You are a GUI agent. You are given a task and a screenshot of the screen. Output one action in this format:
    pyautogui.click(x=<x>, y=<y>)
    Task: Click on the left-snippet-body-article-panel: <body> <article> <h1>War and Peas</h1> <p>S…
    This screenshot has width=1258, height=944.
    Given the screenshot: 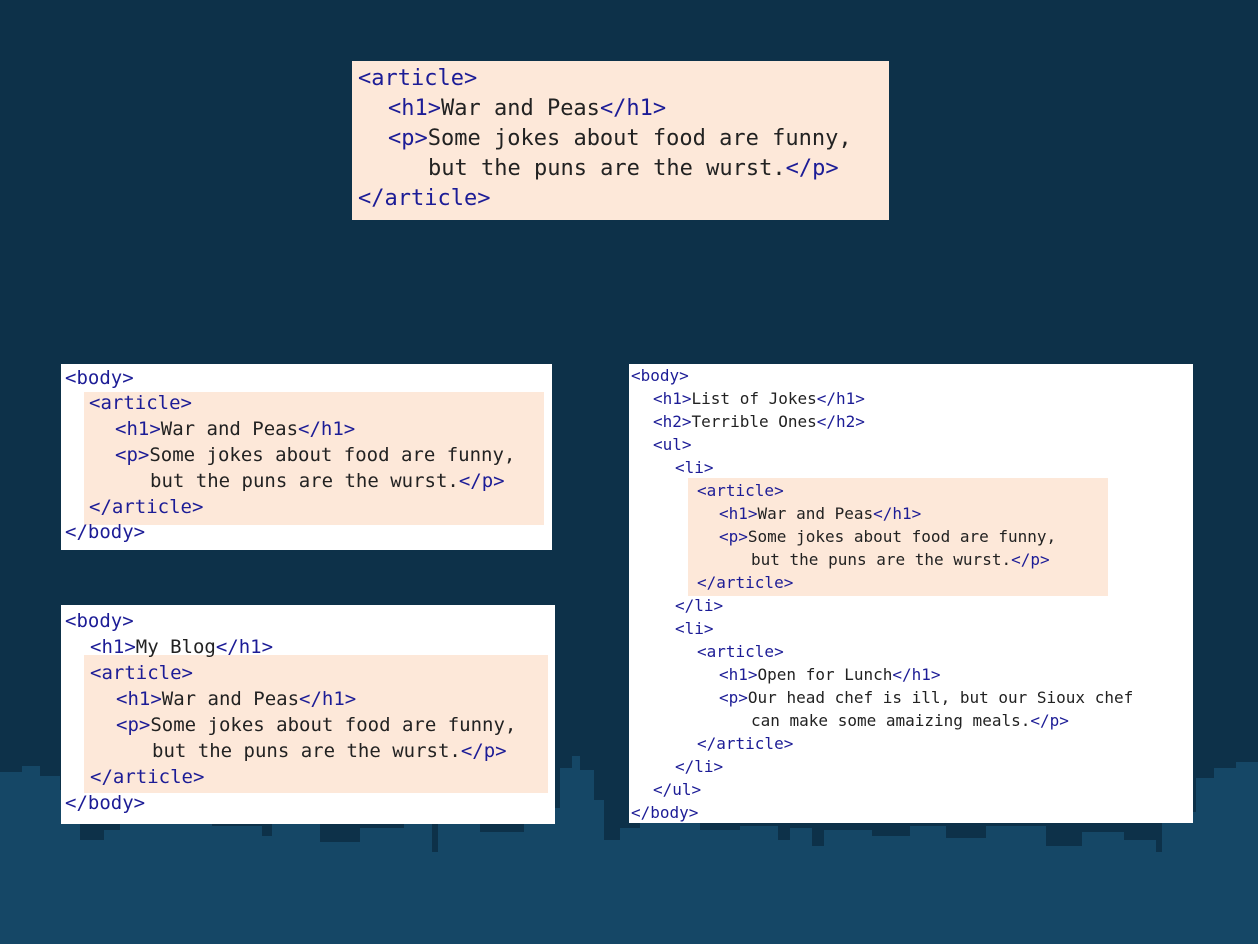 What is the action you would take?
    pyautogui.click(x=306, y=457)
    